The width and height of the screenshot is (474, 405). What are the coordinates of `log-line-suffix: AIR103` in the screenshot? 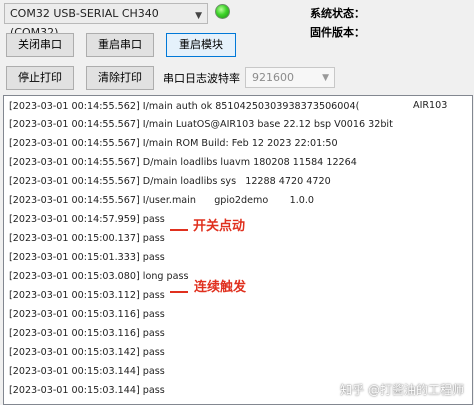 It's located at (430, 105).